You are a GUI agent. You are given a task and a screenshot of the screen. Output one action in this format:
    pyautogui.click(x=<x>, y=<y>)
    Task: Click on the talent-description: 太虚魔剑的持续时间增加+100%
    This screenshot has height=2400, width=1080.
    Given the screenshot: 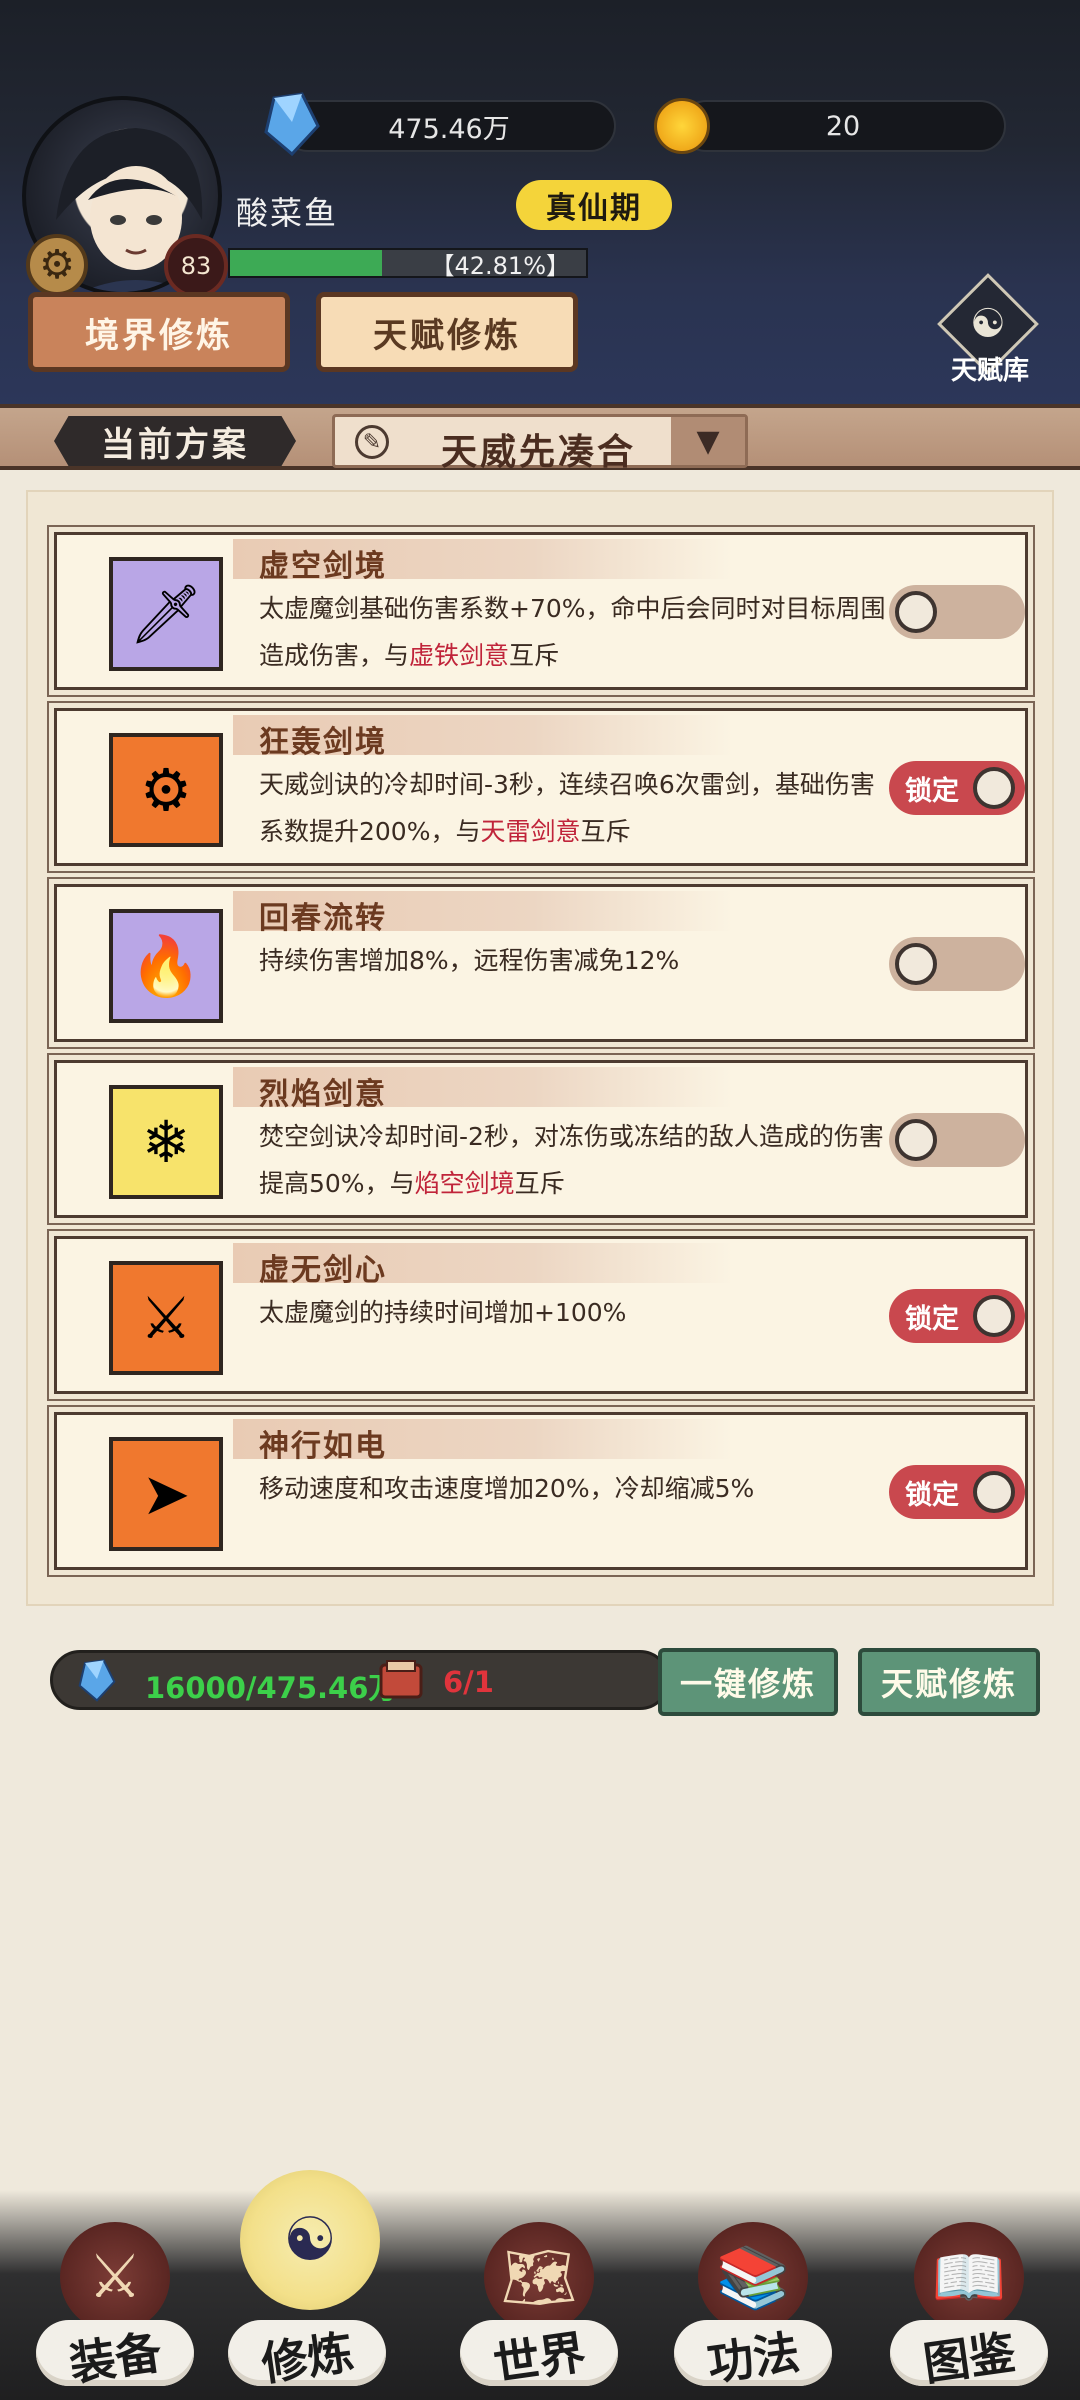 What is the action you would take?
    pyautogui.click(x=443, y=1312)
    